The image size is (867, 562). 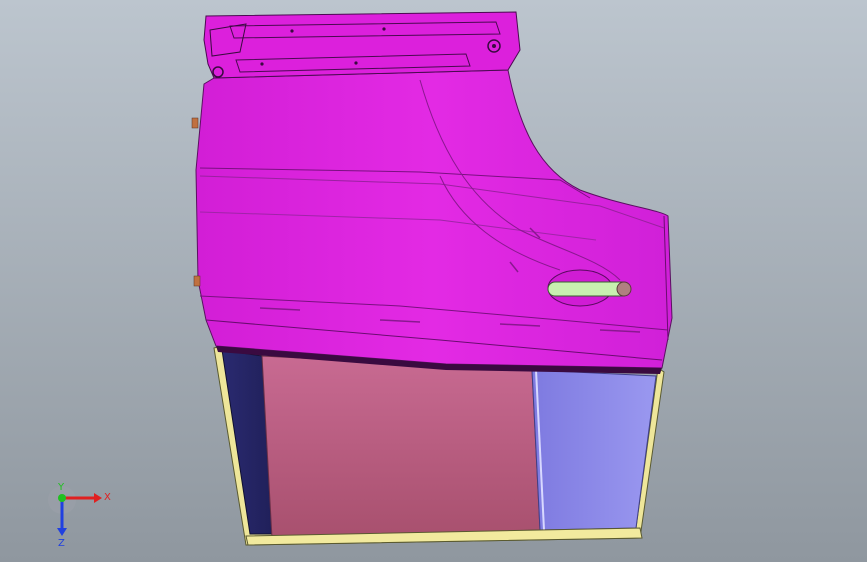 I want to click on hinge-tab-upper, so click(x=195, y=123).